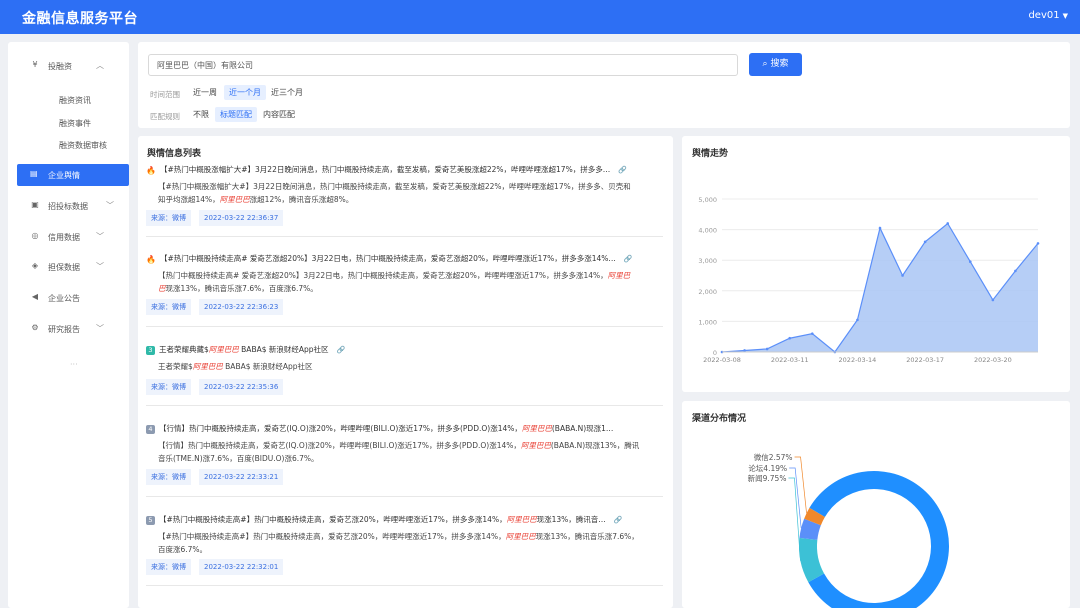  I want to click on sidebar-item-label: 担保数据, so click(64, 267).